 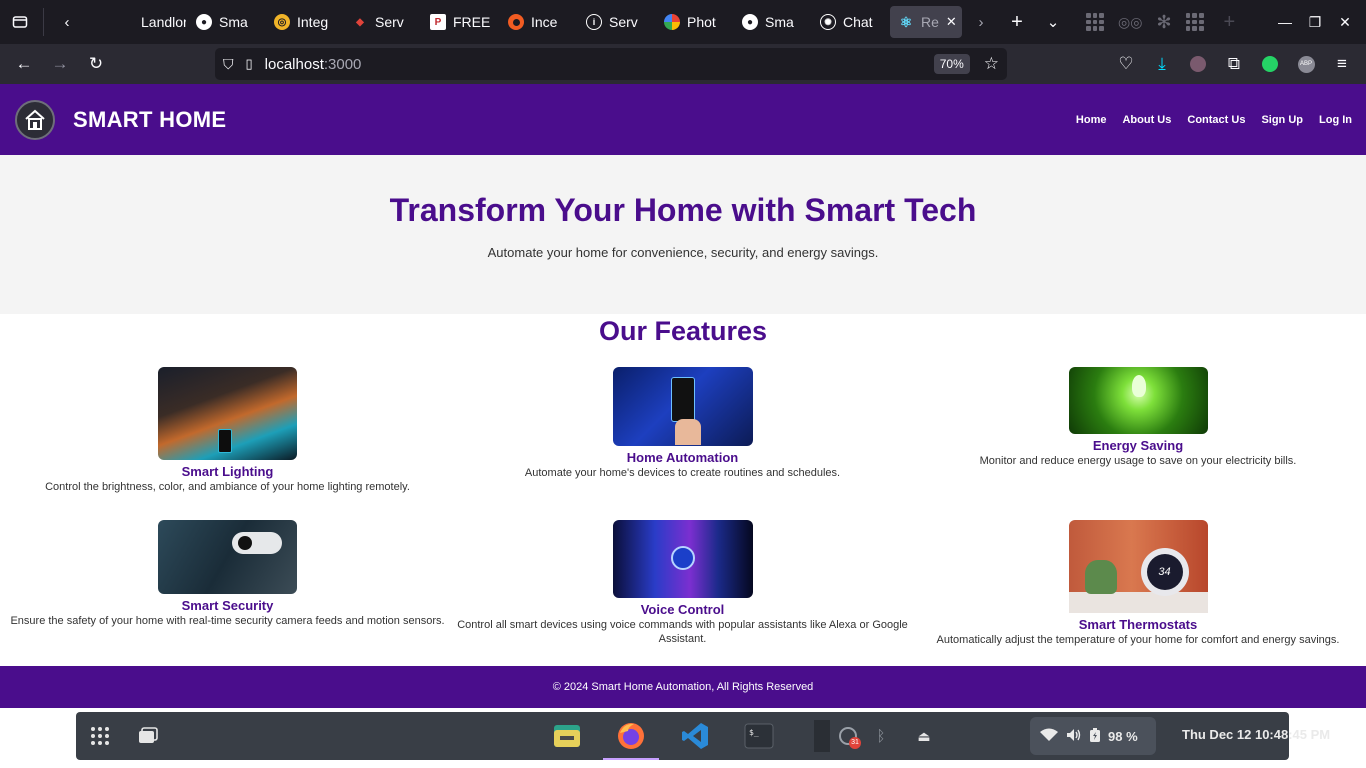 What do you see at coordinates (1285, 22) in the screenshot?
I see `minimize-icon: —` at bounding box center [1285, 22].